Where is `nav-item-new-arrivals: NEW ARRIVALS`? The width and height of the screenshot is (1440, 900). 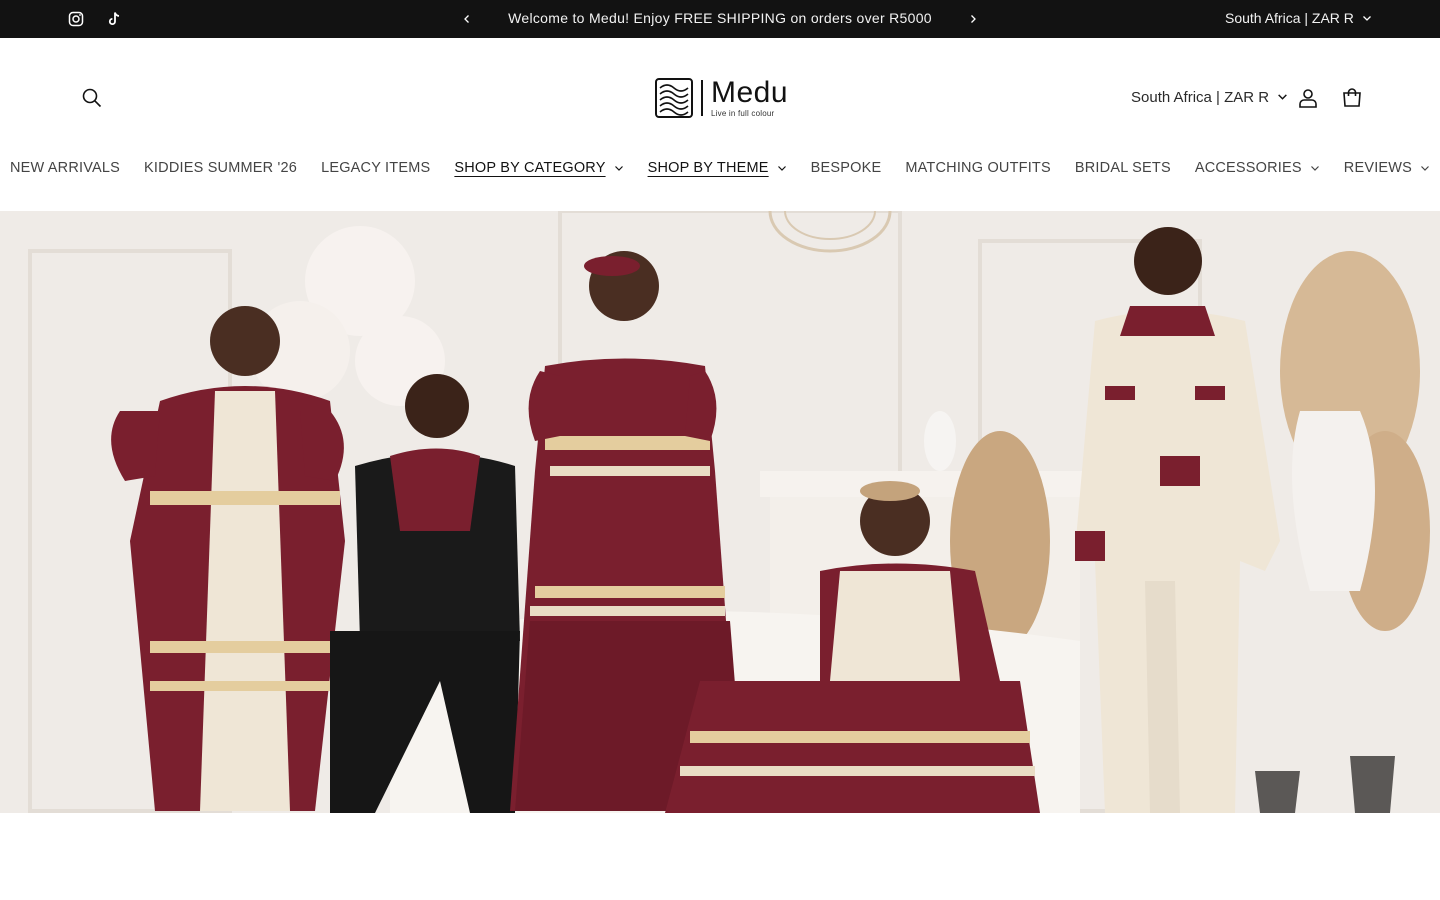 nav-item-new-arrivals: NEW ARRIVALS is located at coordinates (66, 168).